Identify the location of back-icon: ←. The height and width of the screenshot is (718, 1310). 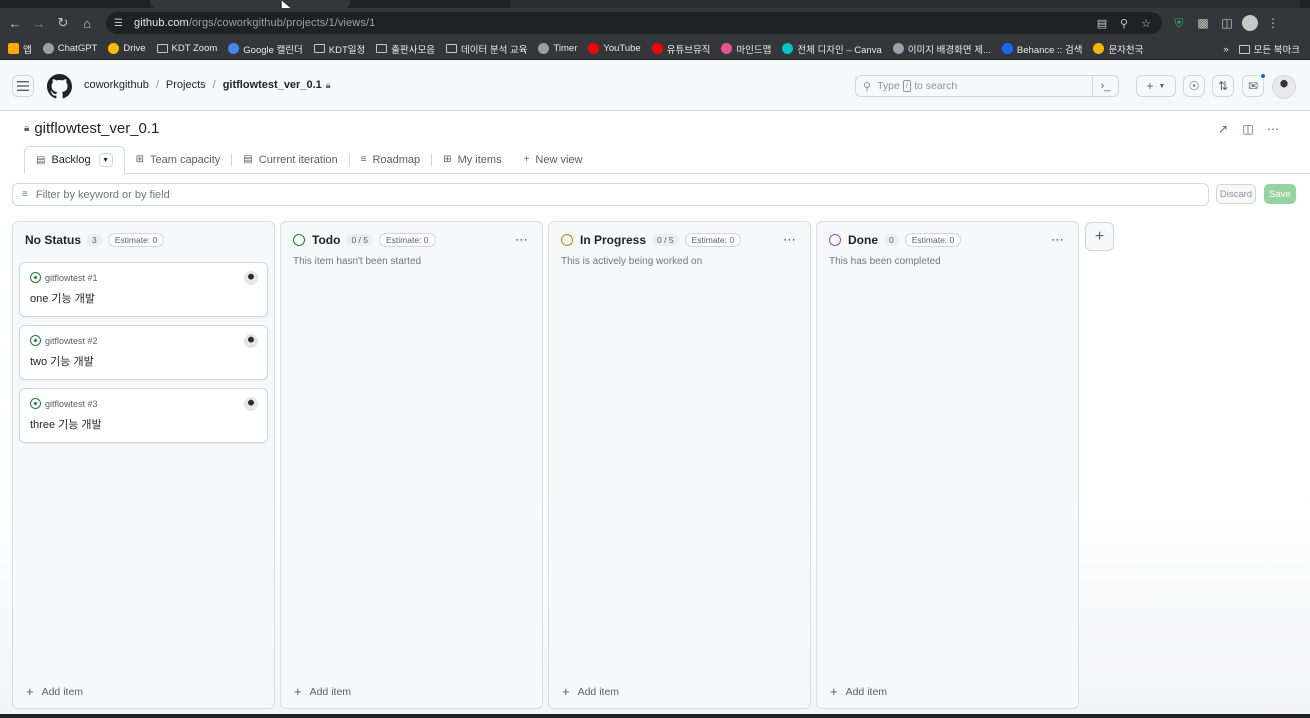
(15, 23).